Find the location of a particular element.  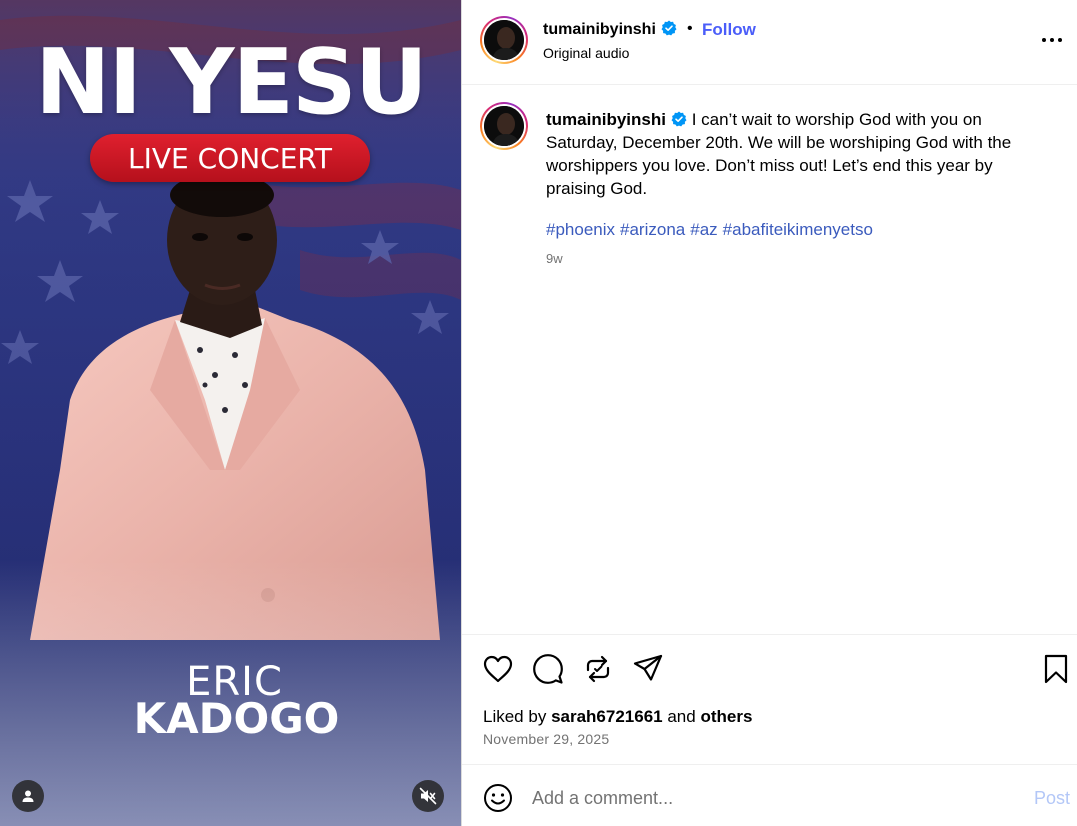

user-icon is located at coordinates (28, 796).